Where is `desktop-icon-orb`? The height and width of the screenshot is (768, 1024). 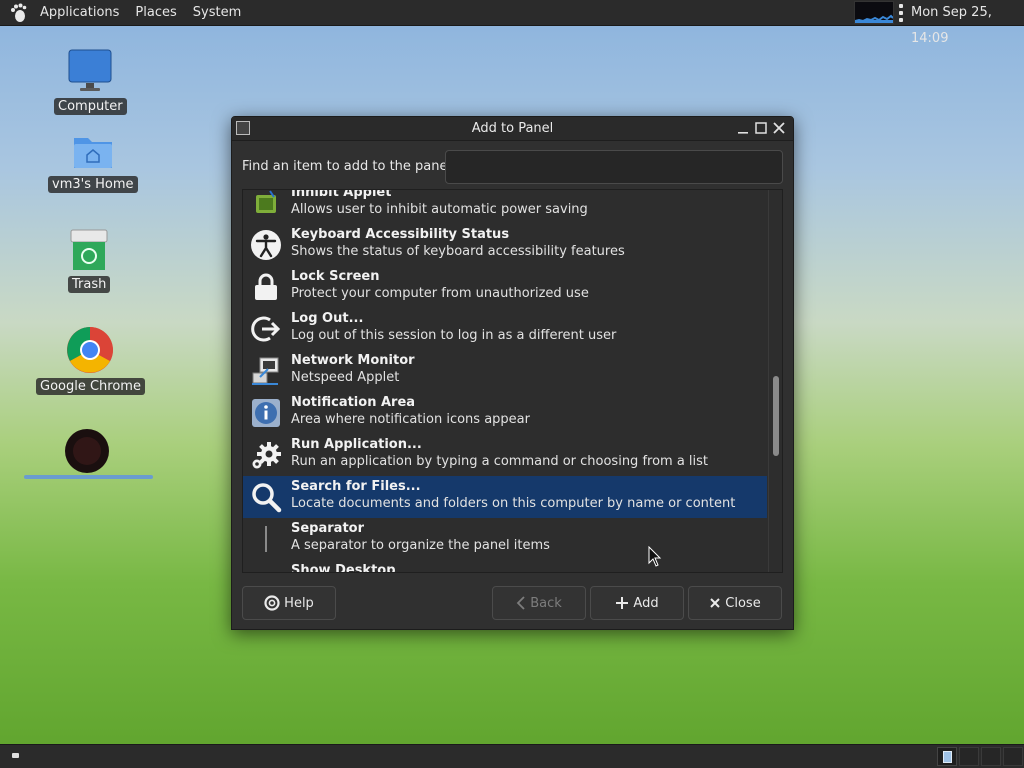 desktop-icon-orb is located at coordinates (87, 451).